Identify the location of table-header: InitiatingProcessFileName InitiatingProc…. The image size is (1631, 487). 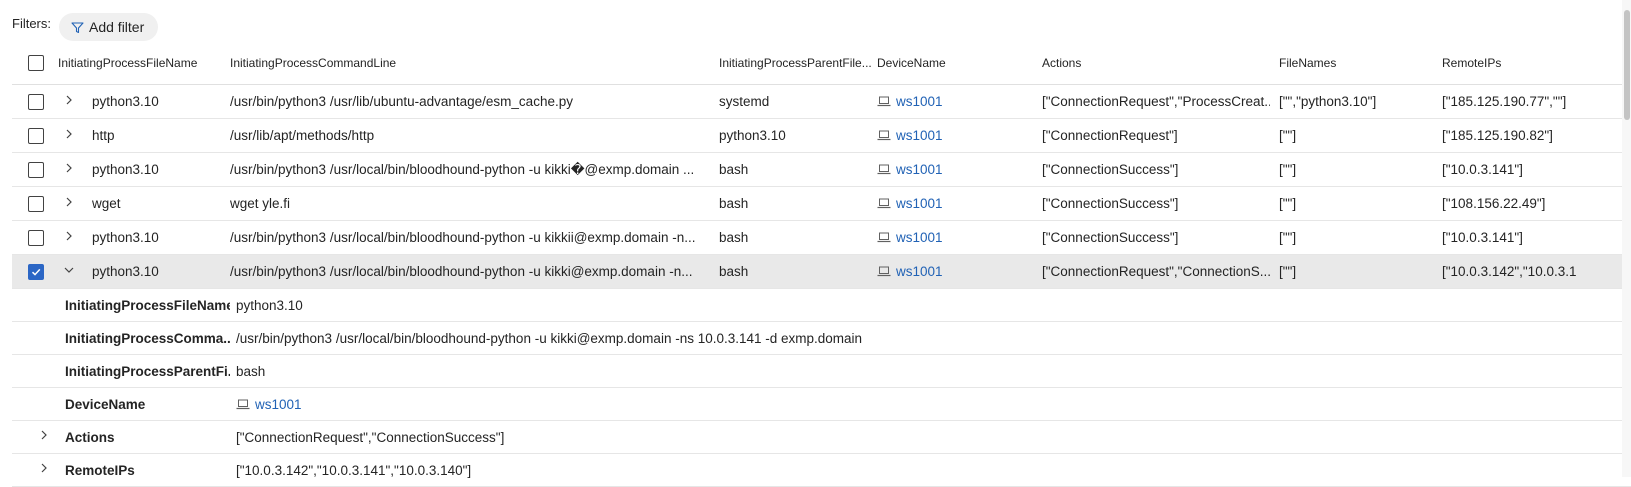
(821, 63).